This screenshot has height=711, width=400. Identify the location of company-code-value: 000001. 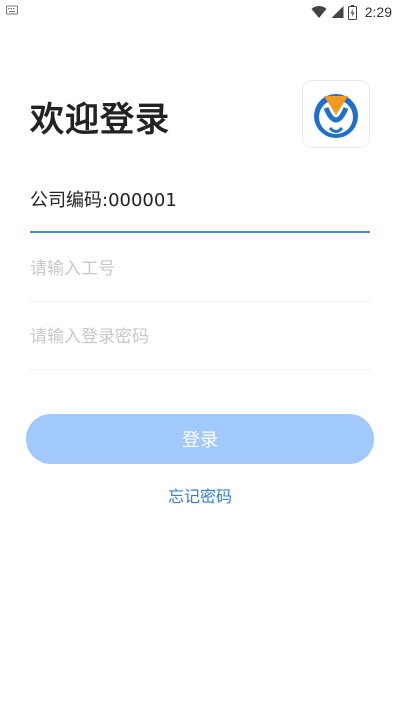
(142, 200).